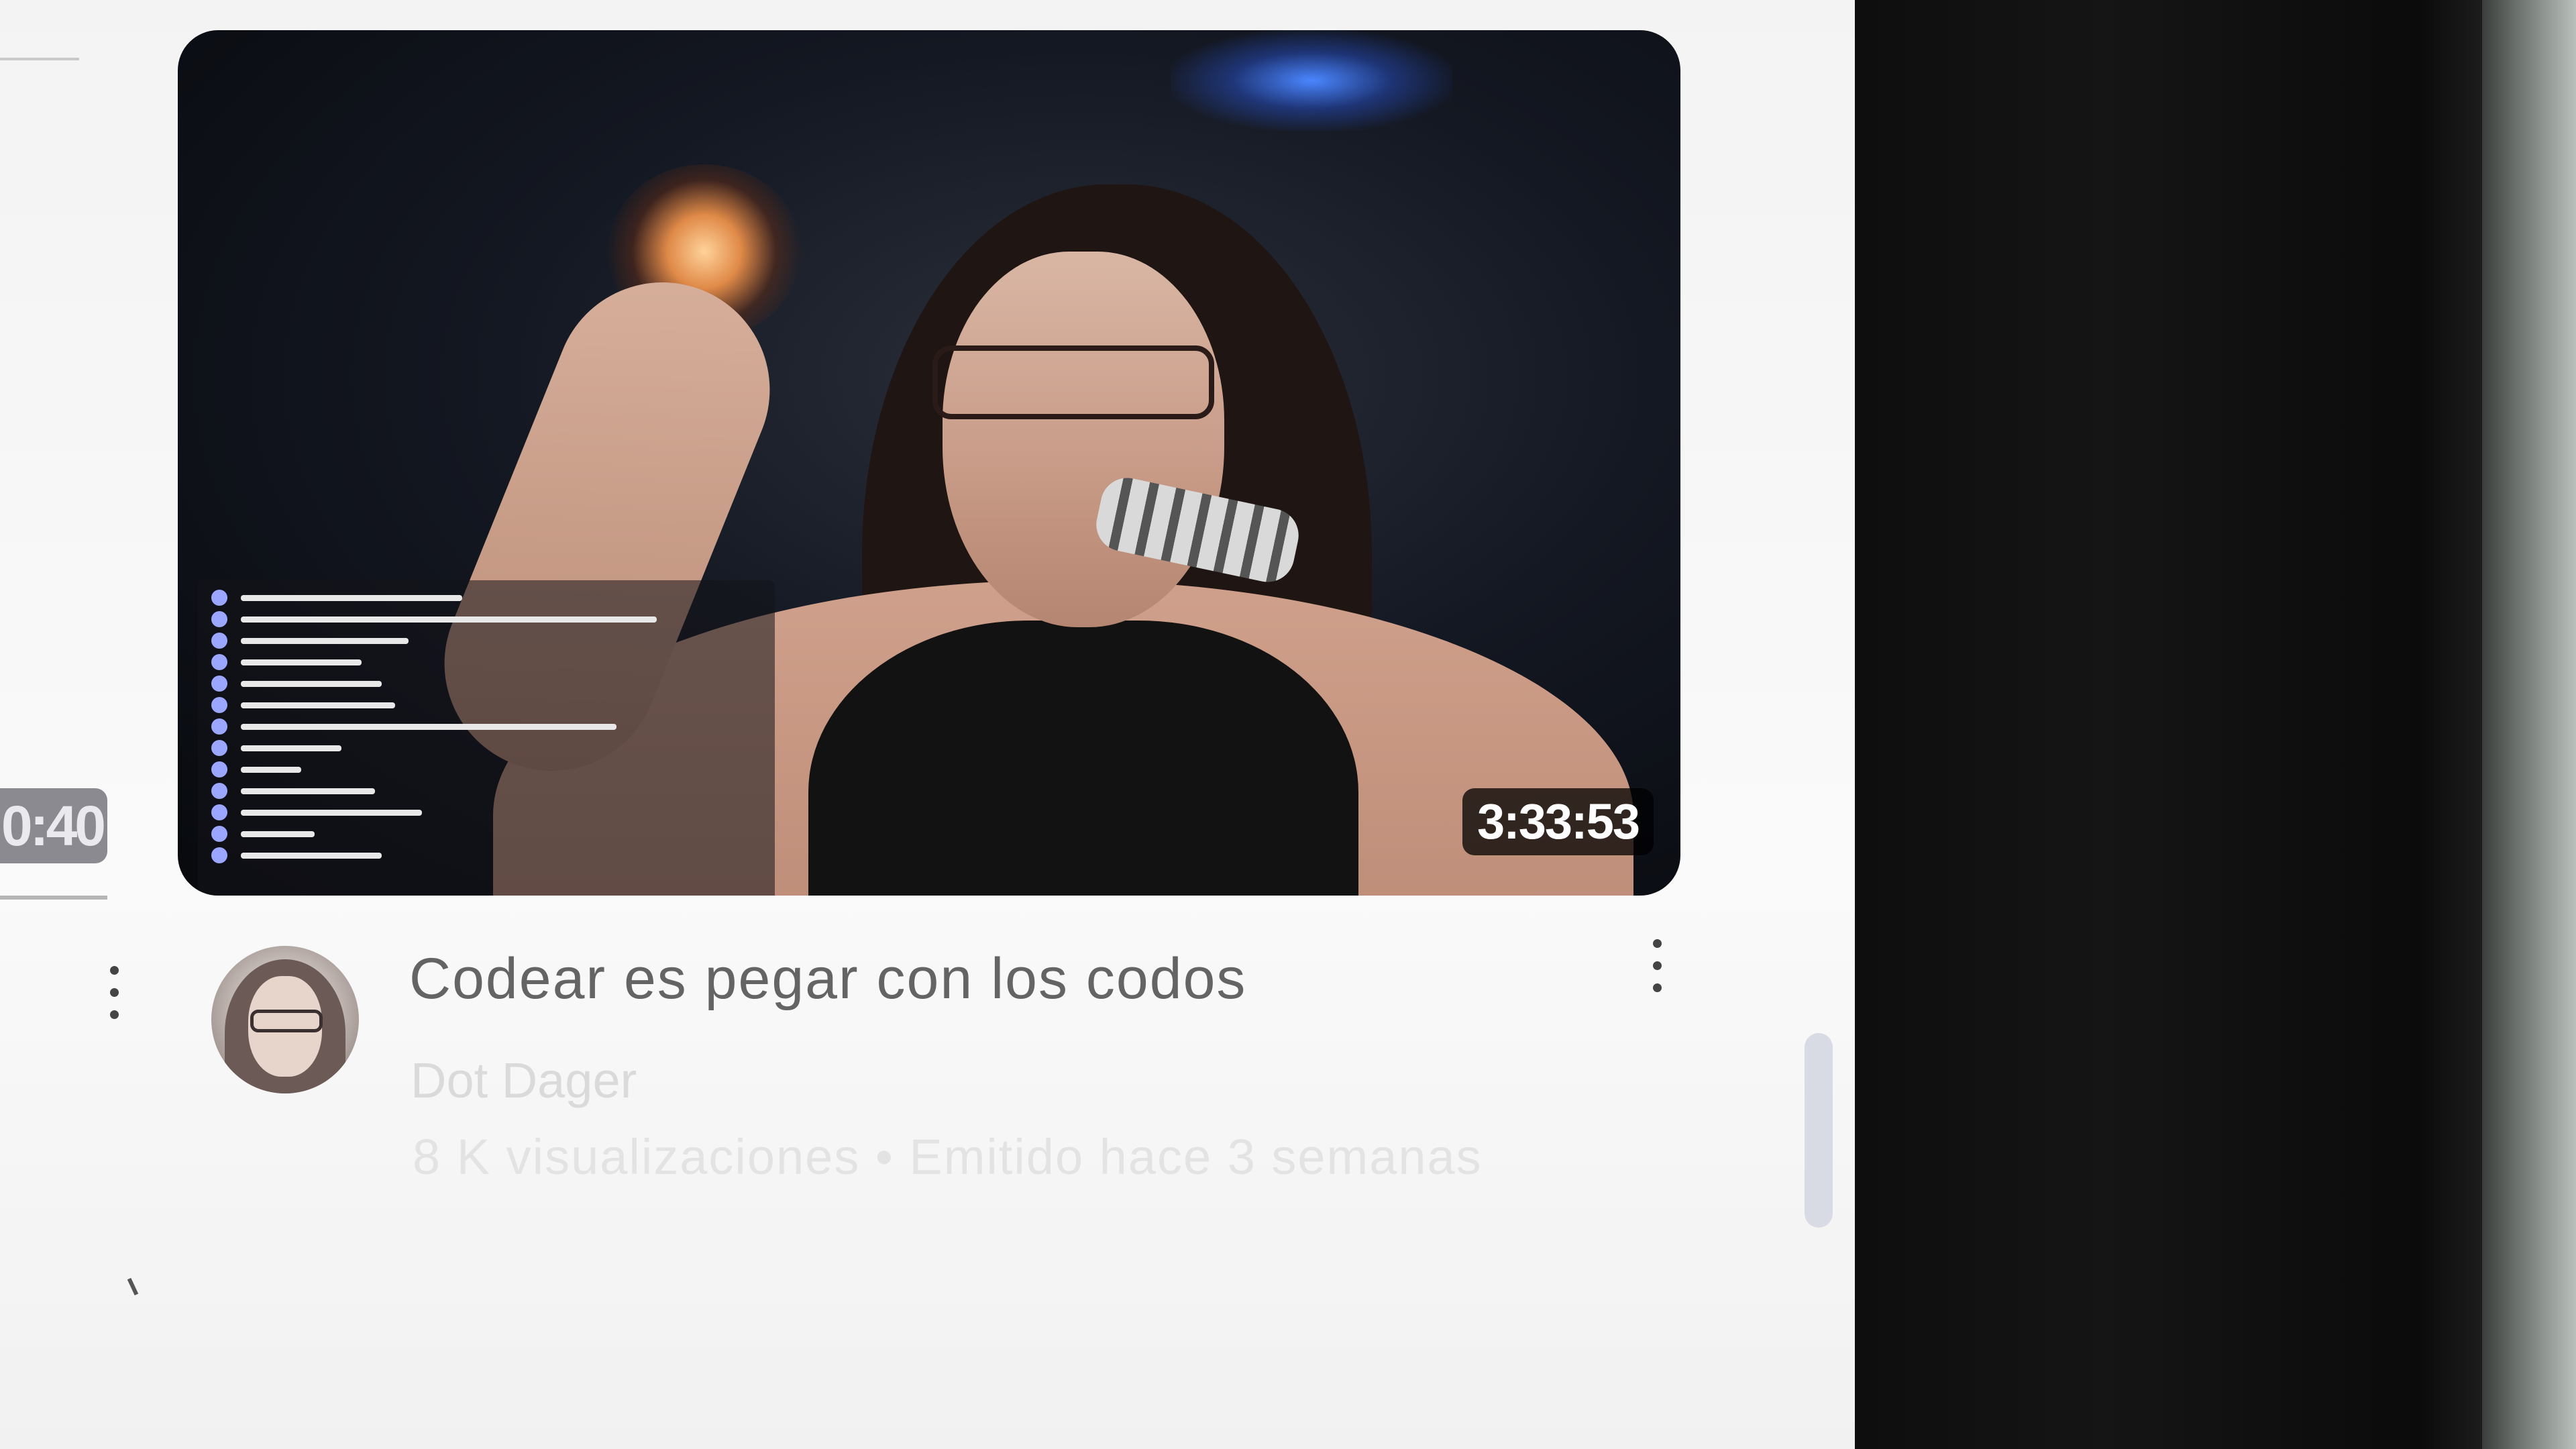  What do you see at coordinates (1558, 821) in the screenshot?
I see `video-duration-badge: 3:33:53` at bounding box center [1558, 821].